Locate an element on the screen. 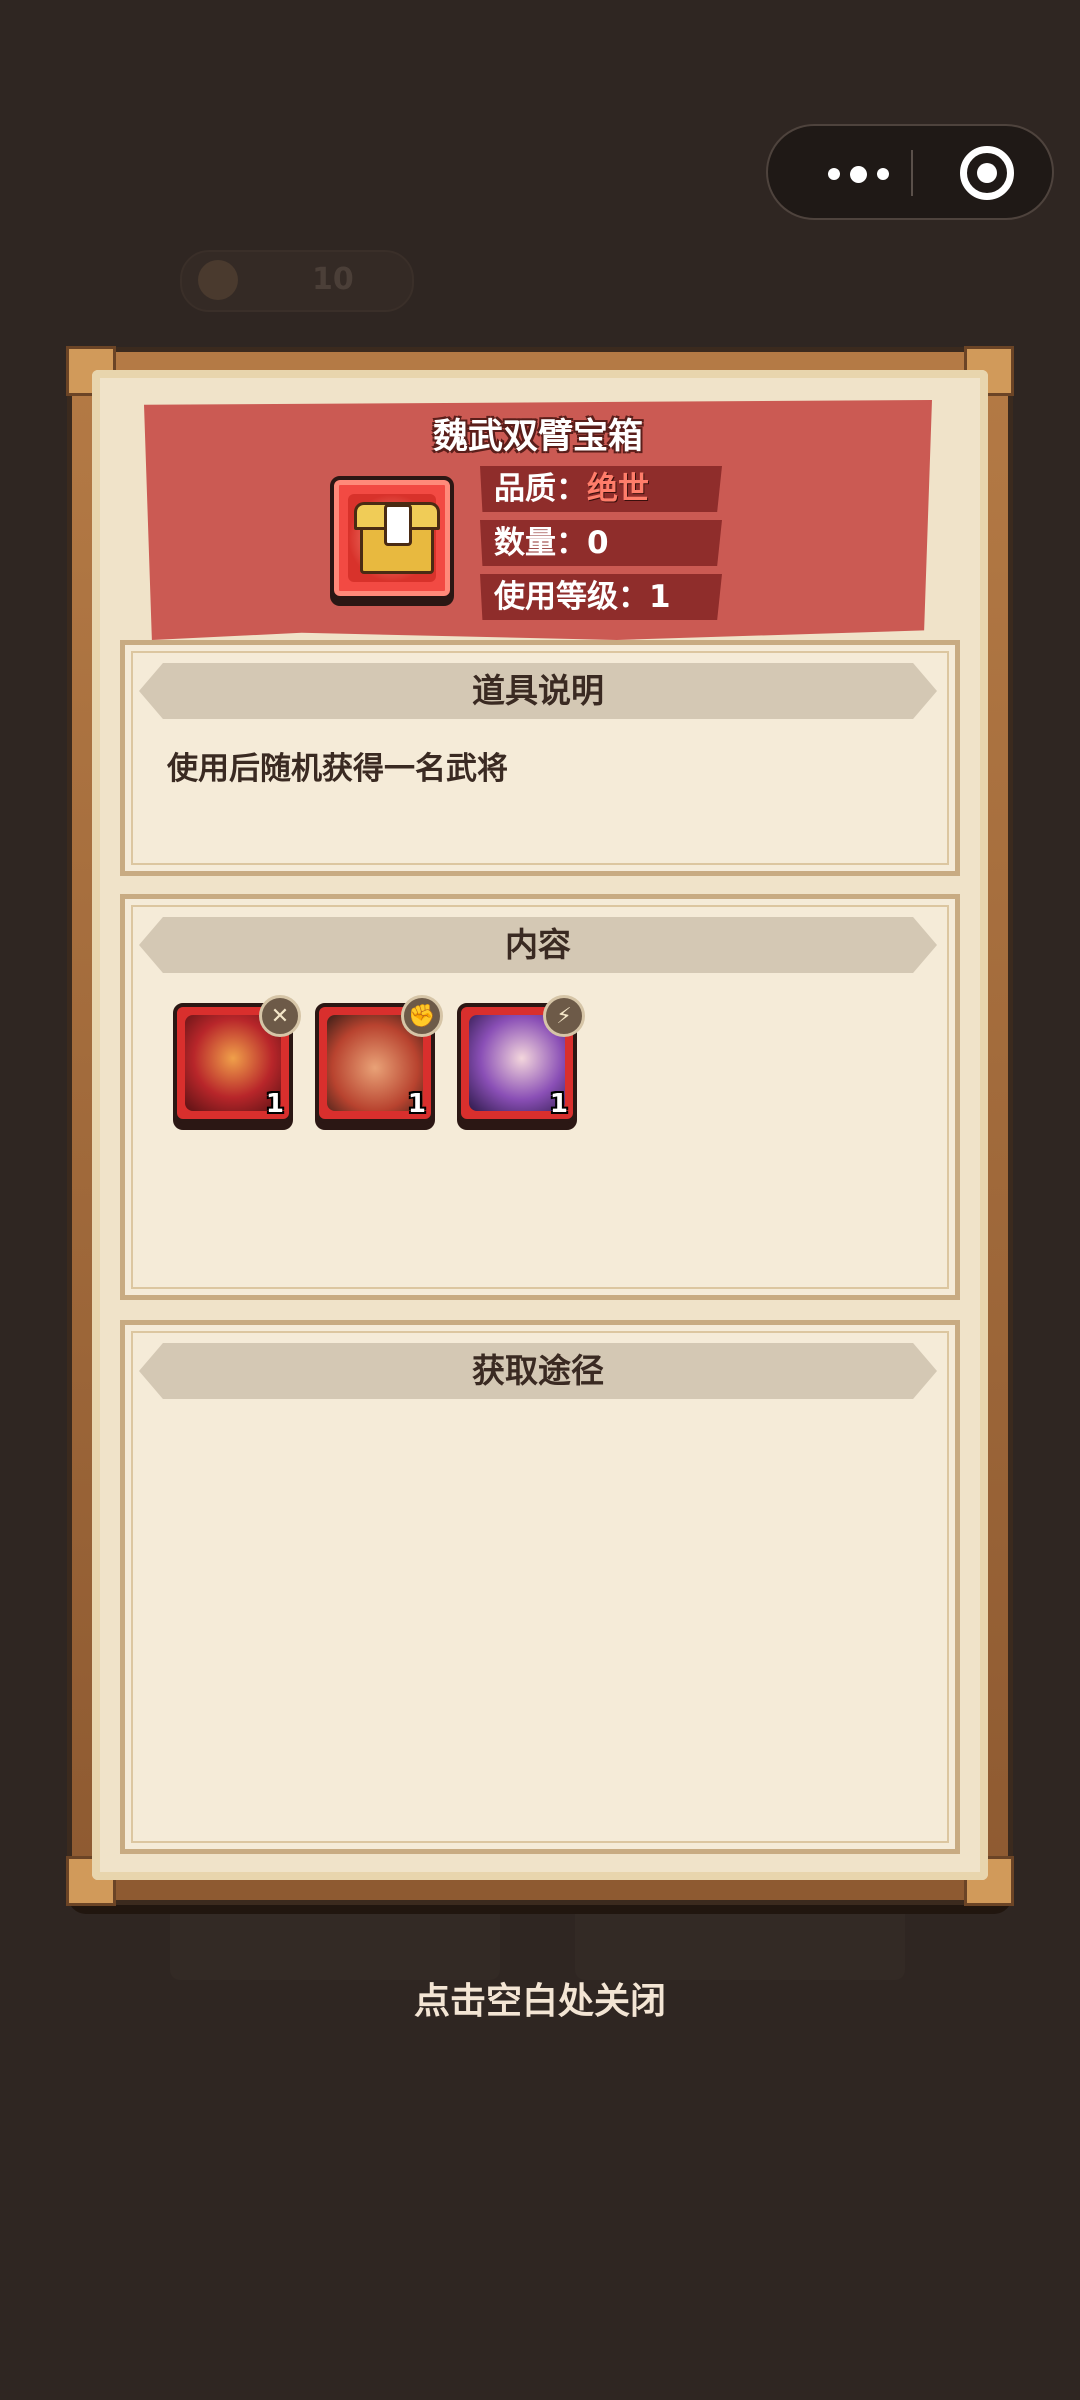 Image resolution: width=1080 pixels, height=2400 pixels. level-stat: 使用等级：1 is located at coordinates (601, 597).